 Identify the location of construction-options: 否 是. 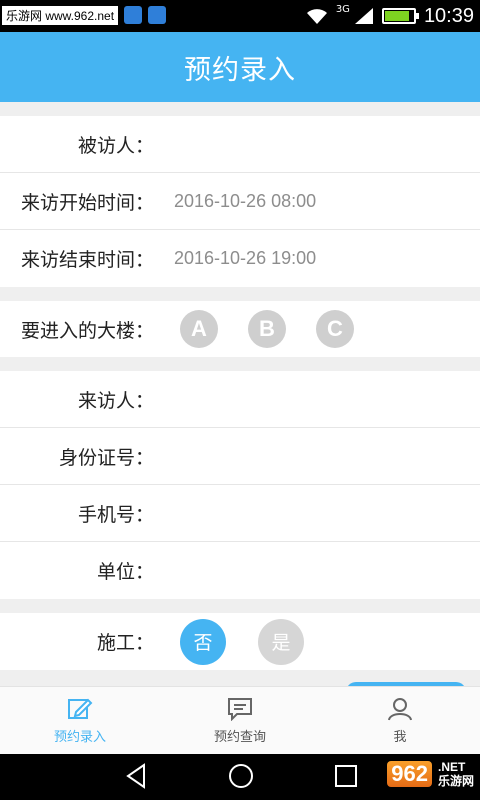
(242, 641).